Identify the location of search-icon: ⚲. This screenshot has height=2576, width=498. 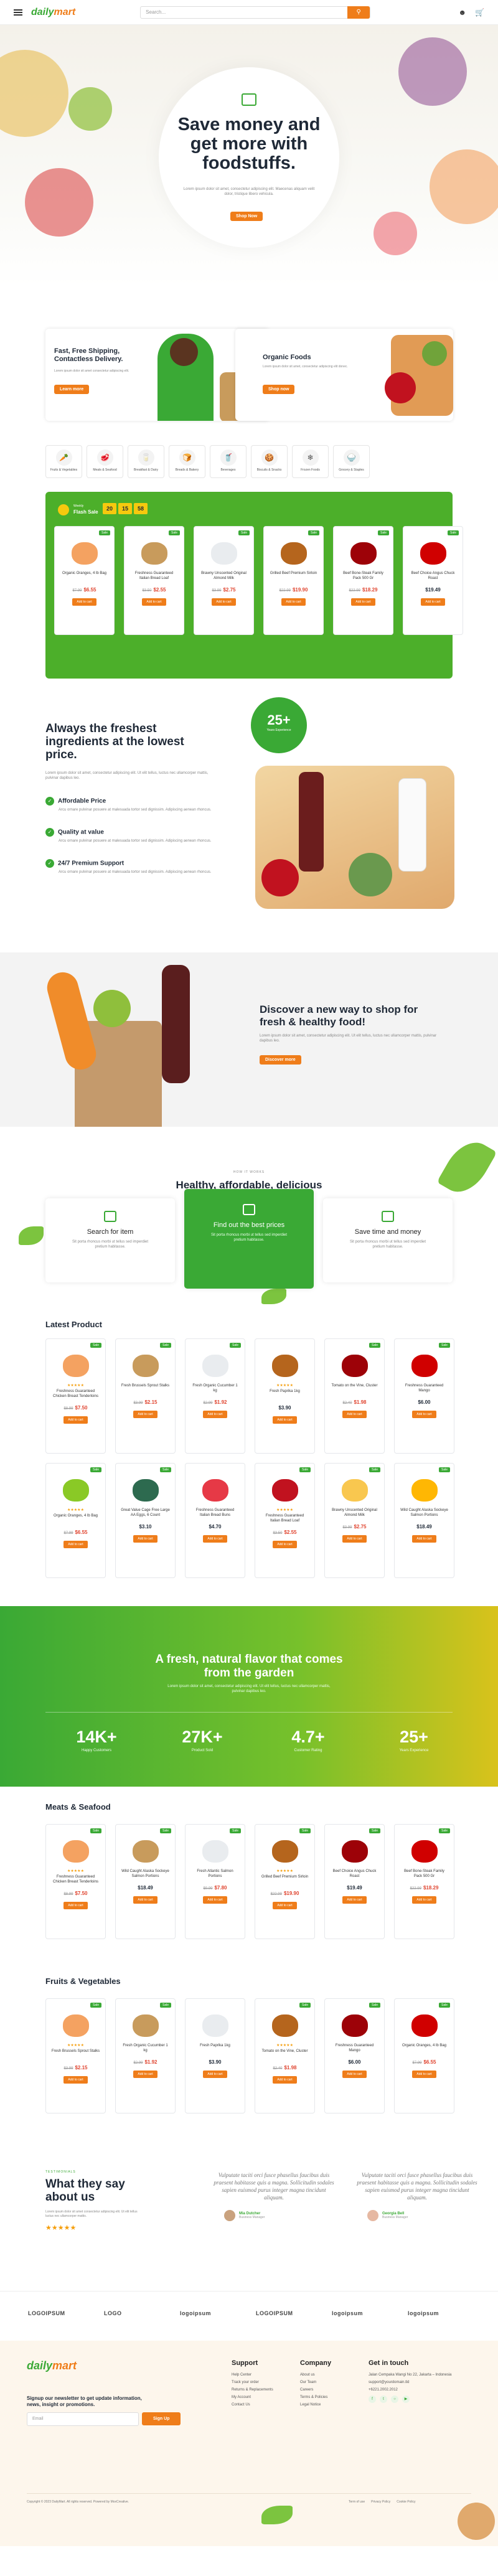
(358, 12).